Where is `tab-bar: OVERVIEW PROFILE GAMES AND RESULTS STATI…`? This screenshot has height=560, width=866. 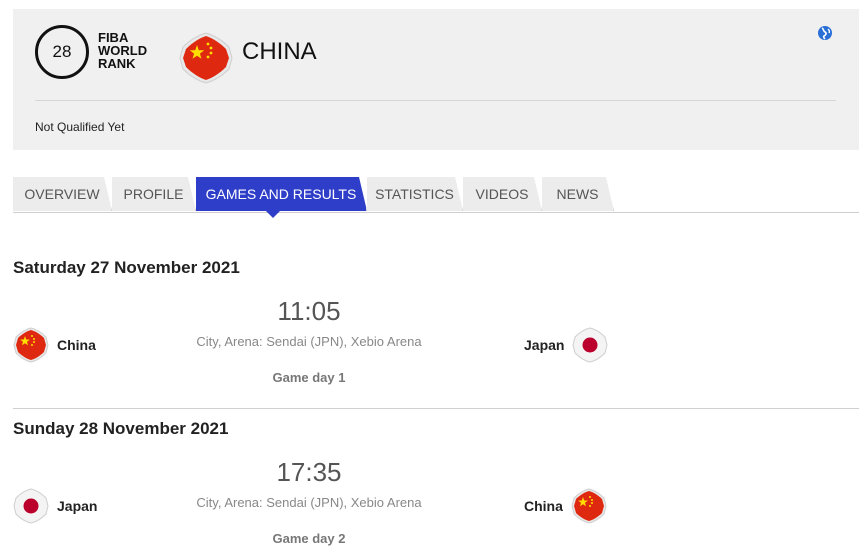 tab-bar: OVERVIEW PROFILE GAMES AND RESULTS STATI… is located at coordinates (436, 195).